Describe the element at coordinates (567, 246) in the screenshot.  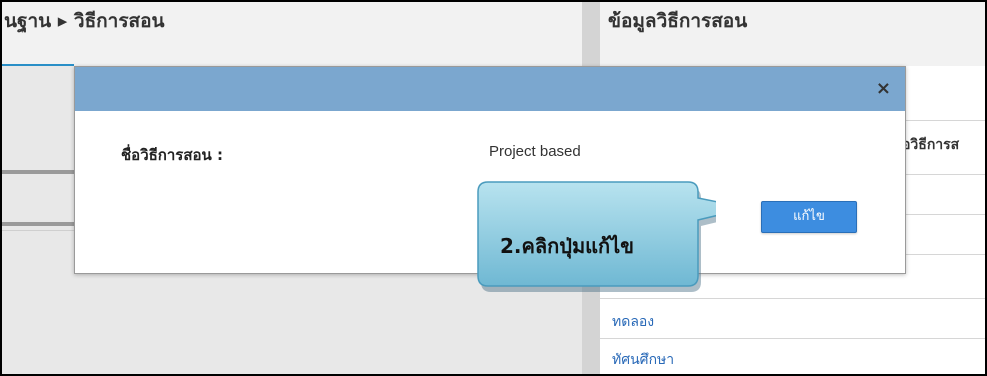
I see `callout-text: 2.คลิกปุ่มแก้ไข` at that location.